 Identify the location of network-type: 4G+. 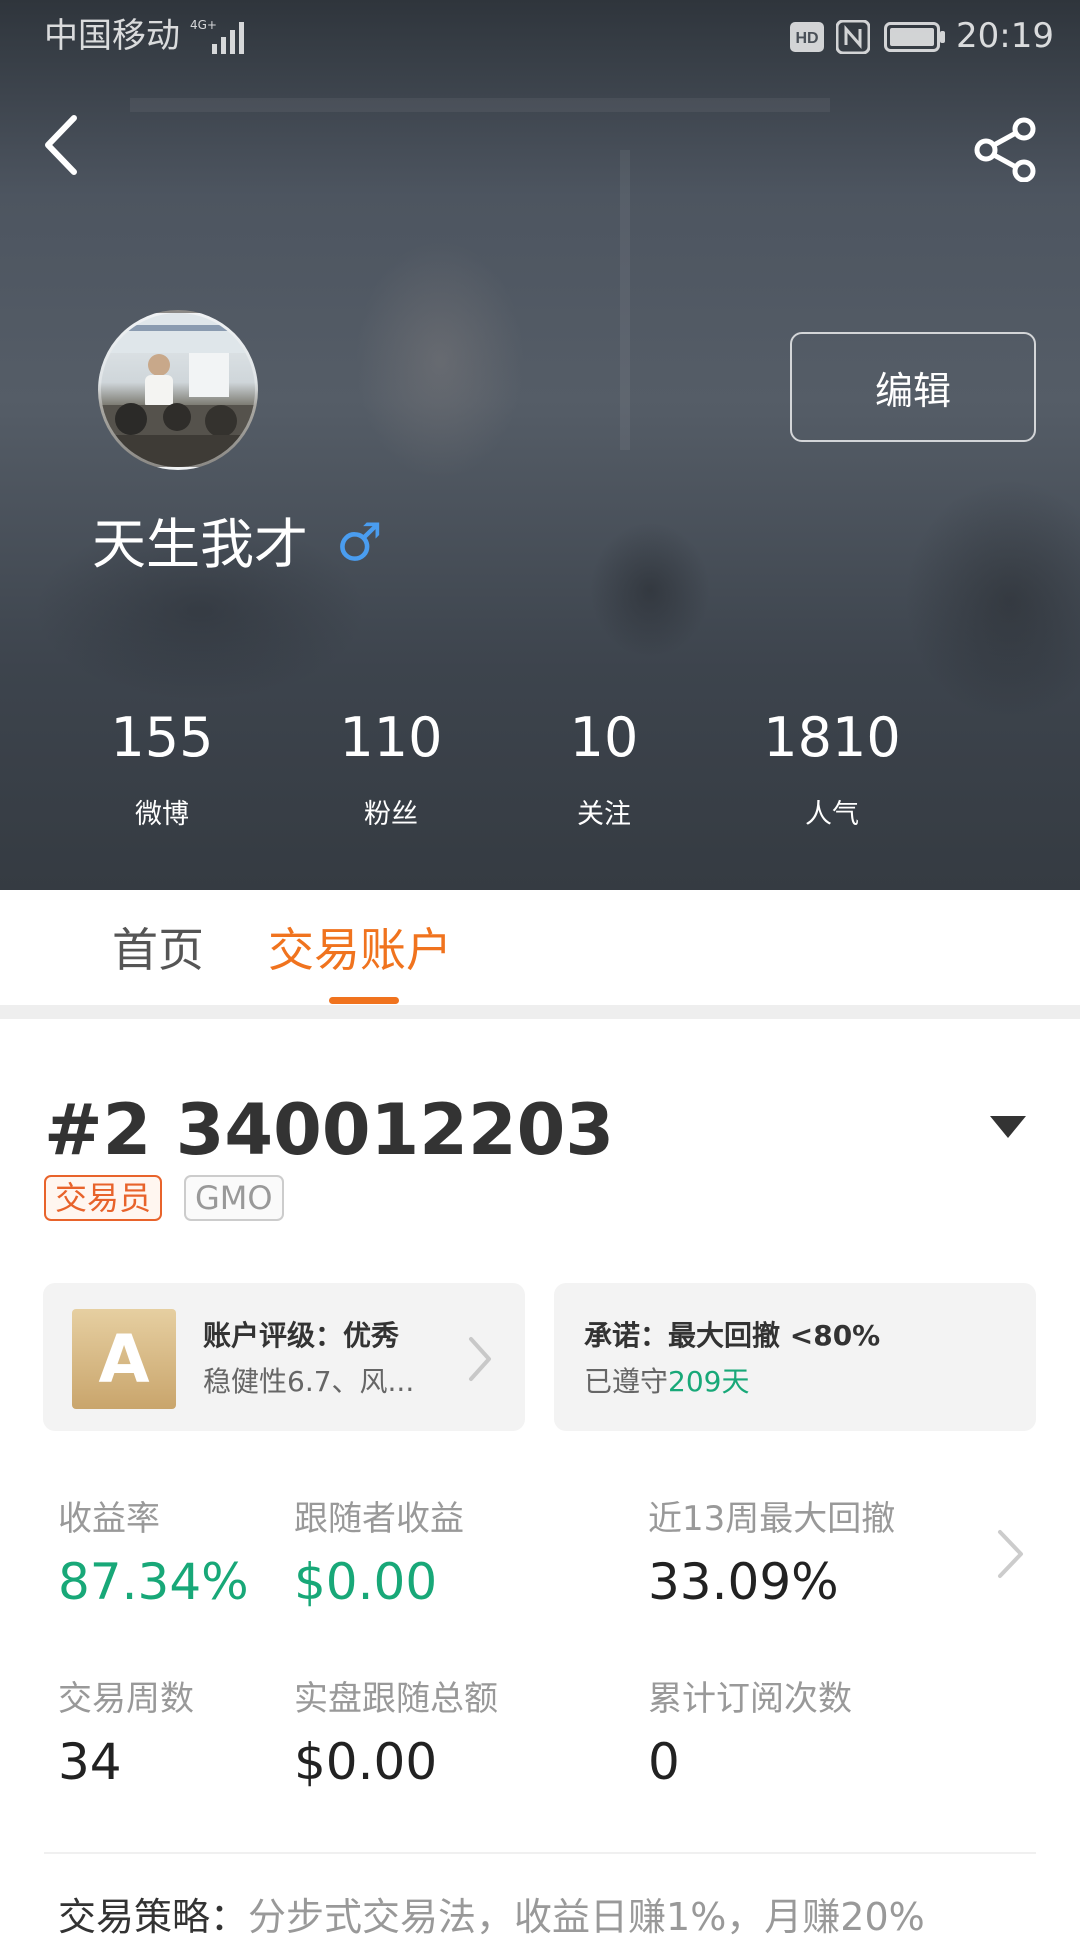
(203, 25).